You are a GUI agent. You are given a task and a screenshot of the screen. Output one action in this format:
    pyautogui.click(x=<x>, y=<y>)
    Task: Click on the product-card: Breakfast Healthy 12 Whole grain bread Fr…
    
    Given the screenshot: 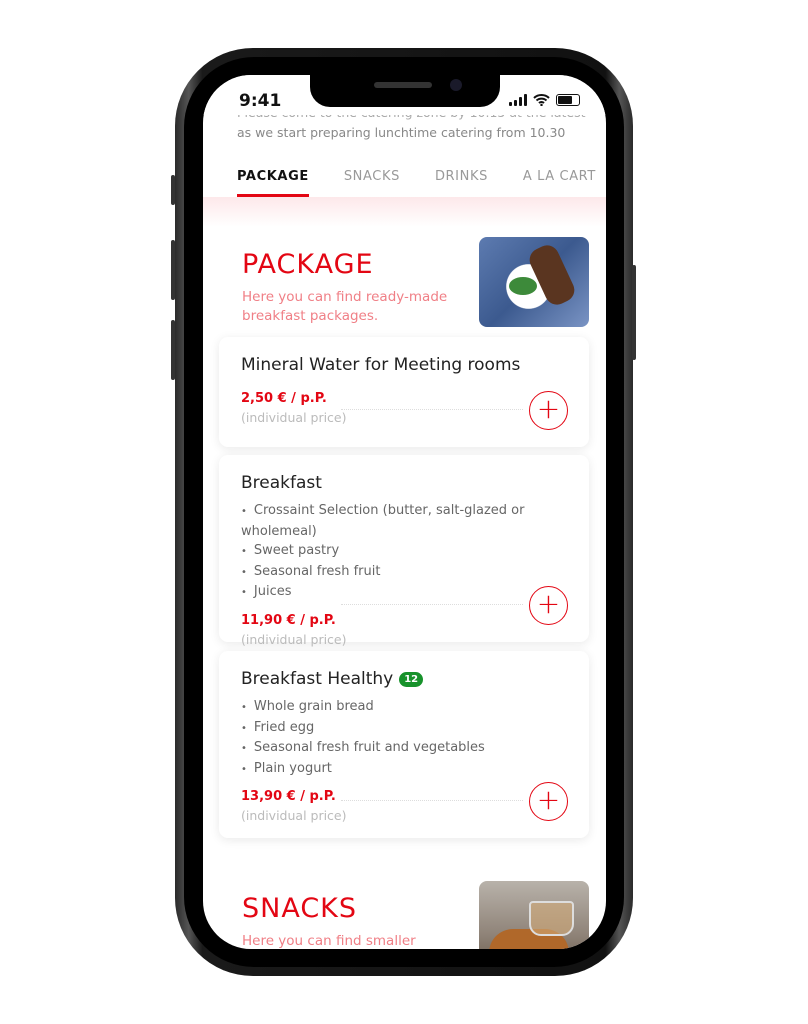 What is the action you would take?
    pyautogui.click(x=404, y=744)
    